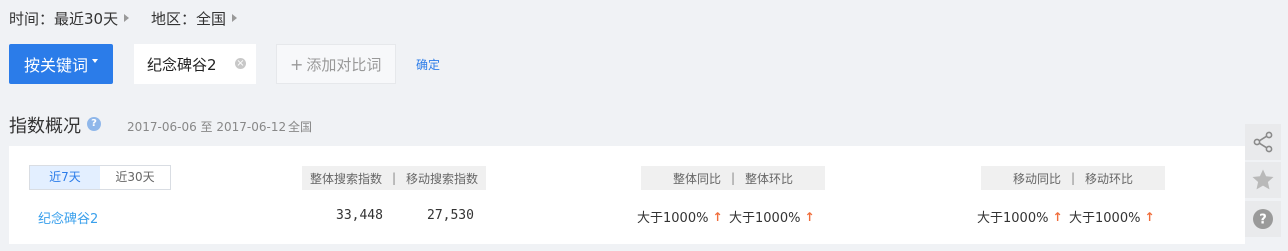  I want to click on help-icon: ?, so click(94, 124).